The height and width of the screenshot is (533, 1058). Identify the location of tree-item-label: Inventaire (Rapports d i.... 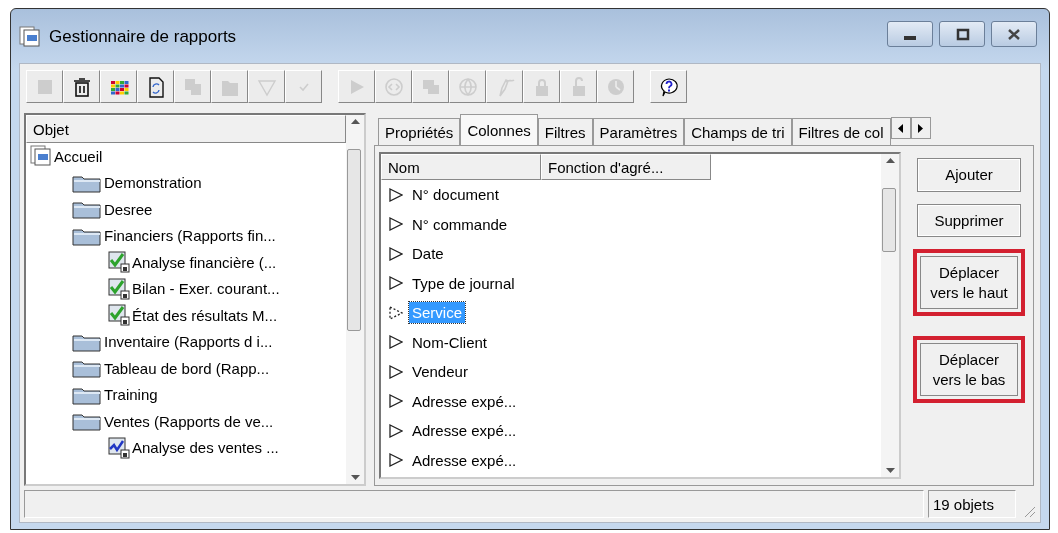
(188, 342).